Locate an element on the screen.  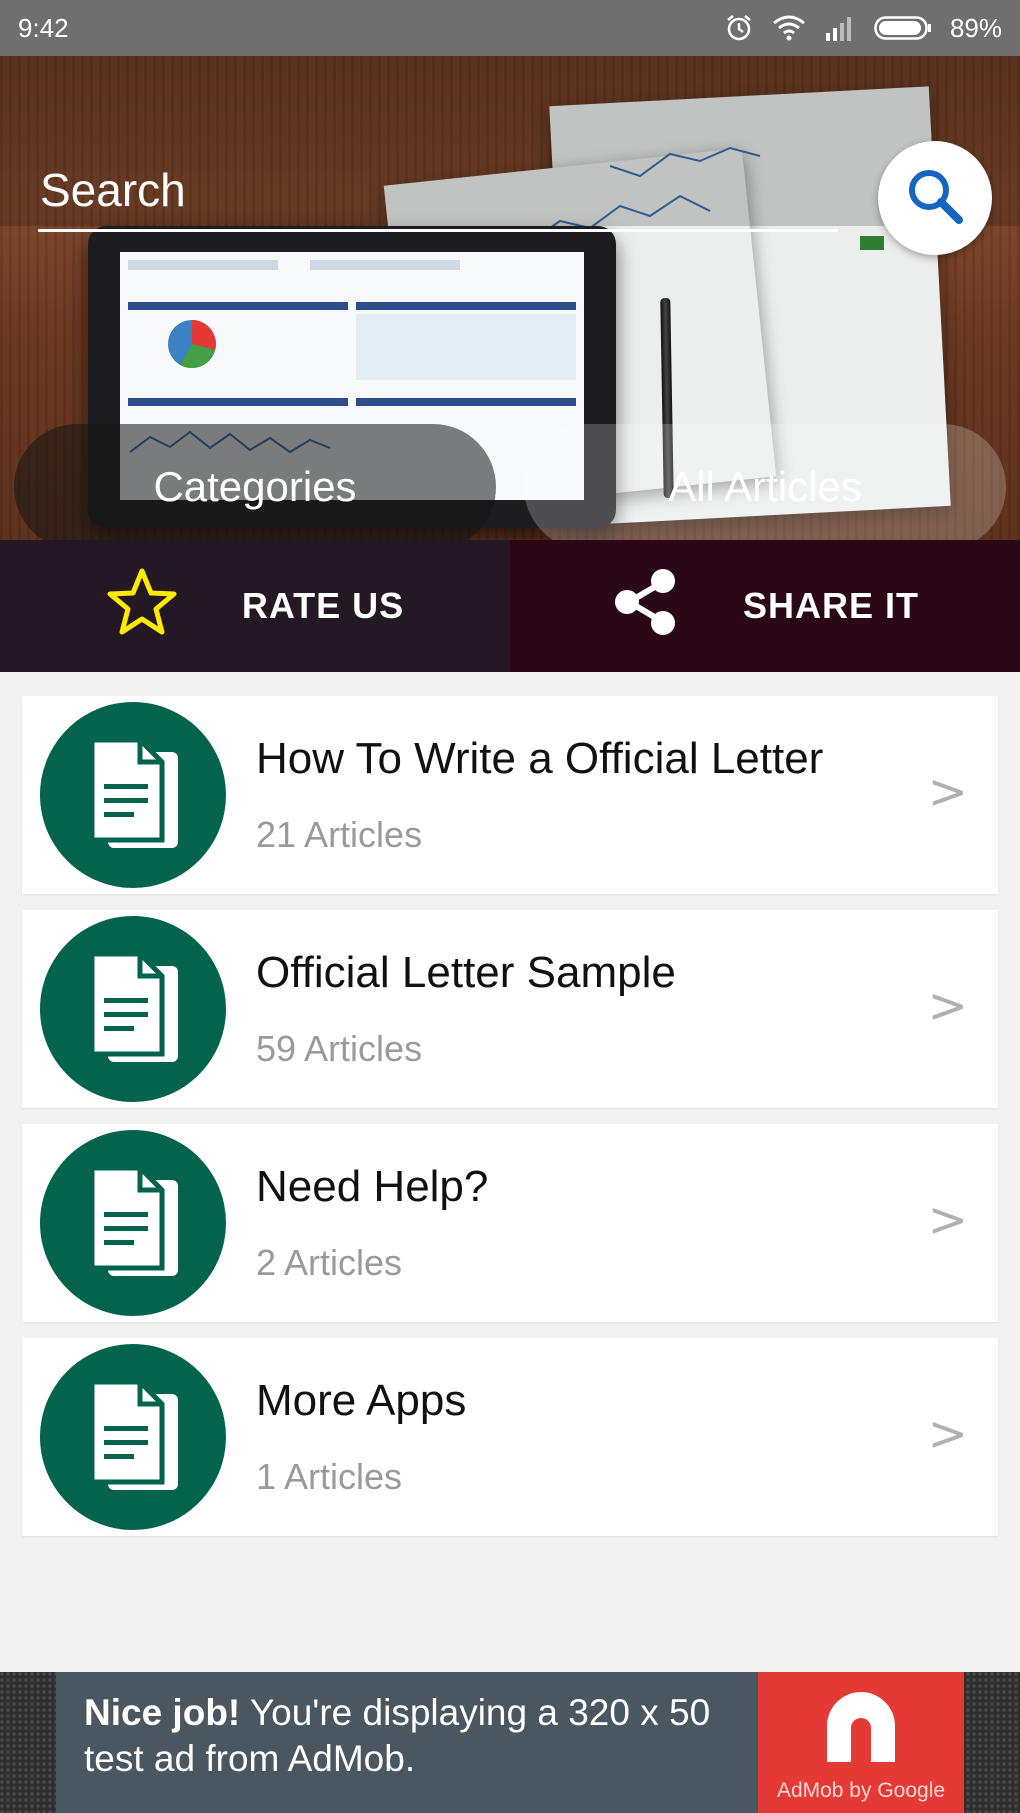
all-articles-tab: All Articles is located at coordinates (765, 482).